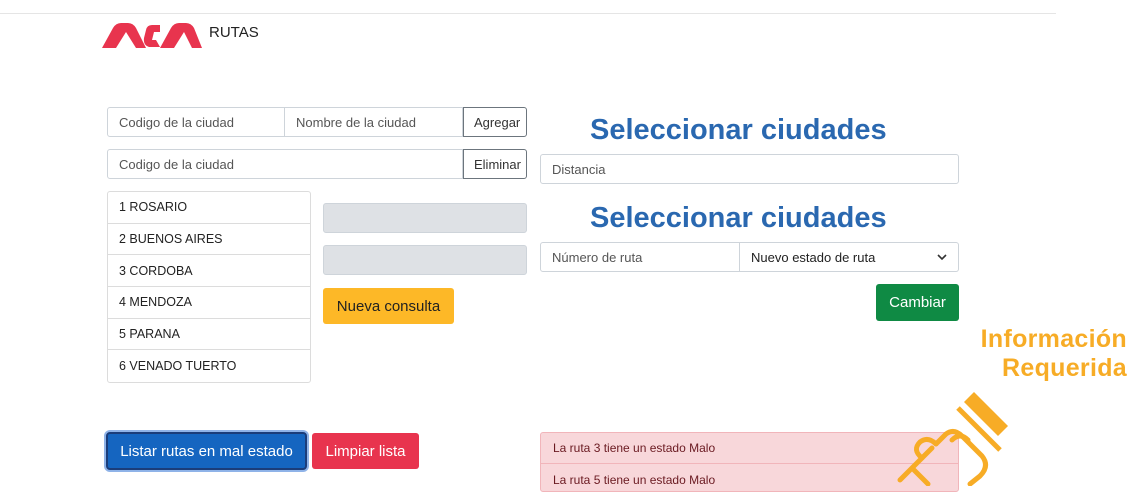 The height and width of the screenshot is (495, 1130). I want to click on info-required-label: Información Requerida, so click(1054, 354).